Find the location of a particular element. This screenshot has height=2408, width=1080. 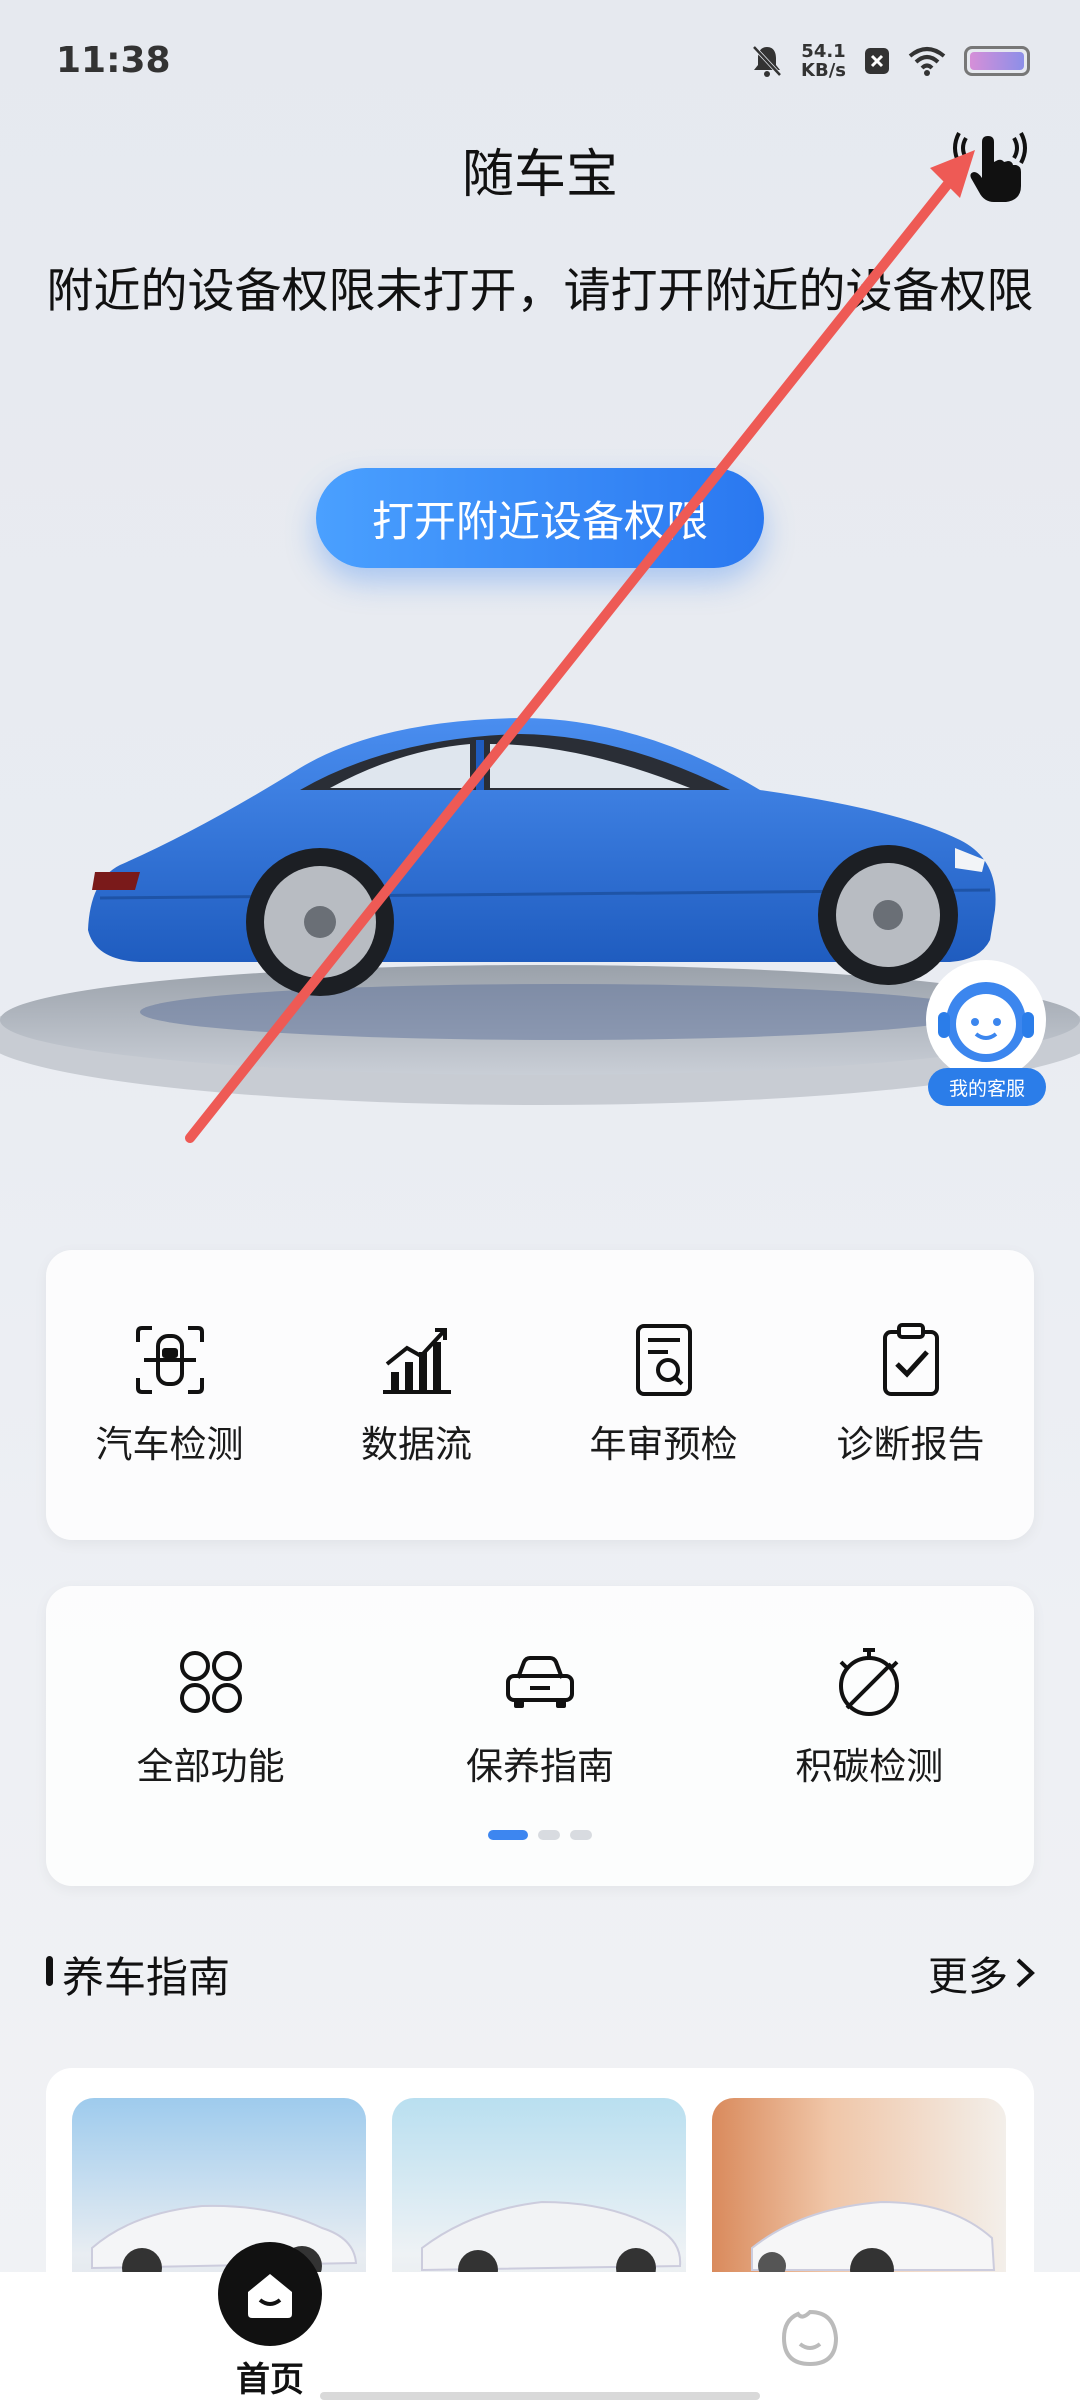

function-label: 年审预检 is located at coordinates (663, 1444).